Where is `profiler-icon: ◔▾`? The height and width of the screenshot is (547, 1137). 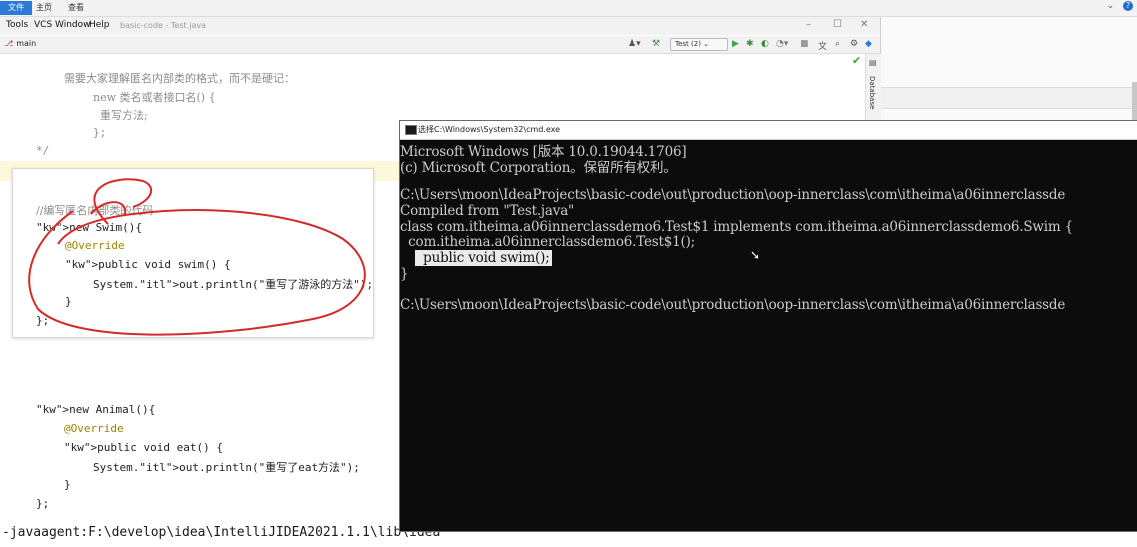 profiler-icon: ◔▾ is located at coordinates (782, 44).